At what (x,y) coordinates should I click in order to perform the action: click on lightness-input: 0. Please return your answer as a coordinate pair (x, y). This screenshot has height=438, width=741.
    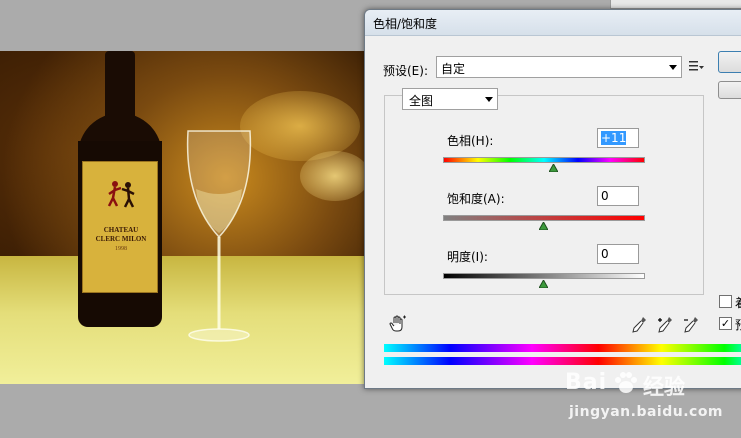
    Looking at the image, I should click on (618, 254).